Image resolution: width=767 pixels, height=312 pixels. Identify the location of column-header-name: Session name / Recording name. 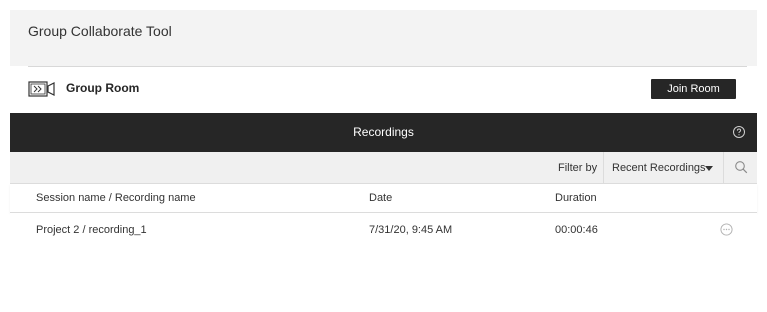
(116, 198).